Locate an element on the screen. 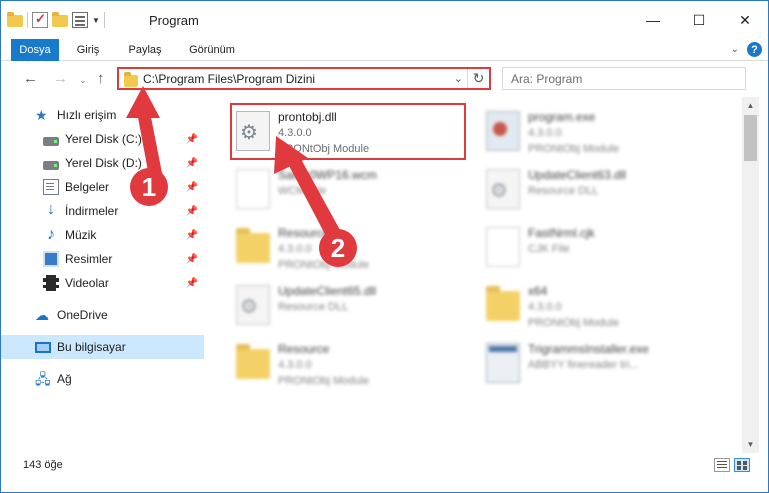 The image size is (769, 493). back-arrow-icon: ← is located at coordinates (30, 78).